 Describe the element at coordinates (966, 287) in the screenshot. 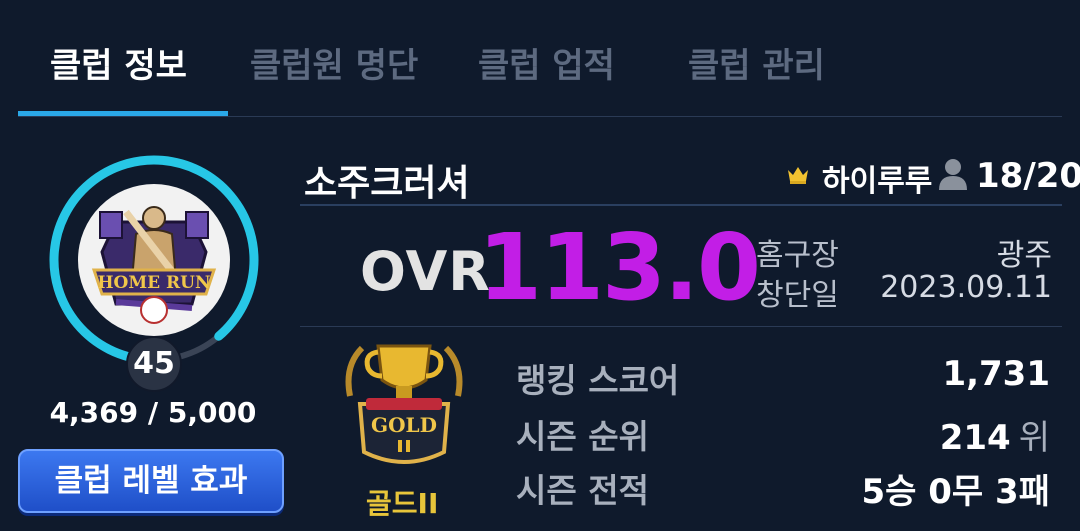

I see `founded-date-value: 2023.09.11` at that location.